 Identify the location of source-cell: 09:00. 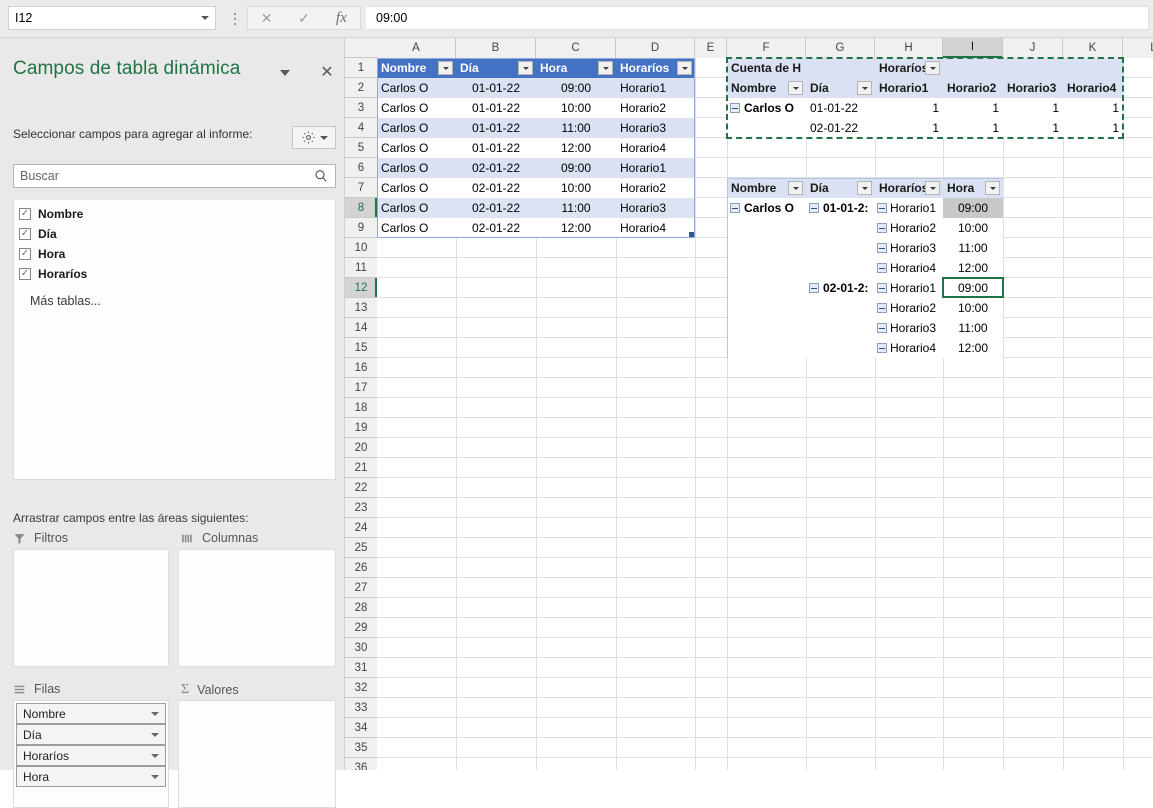
(576, 88).